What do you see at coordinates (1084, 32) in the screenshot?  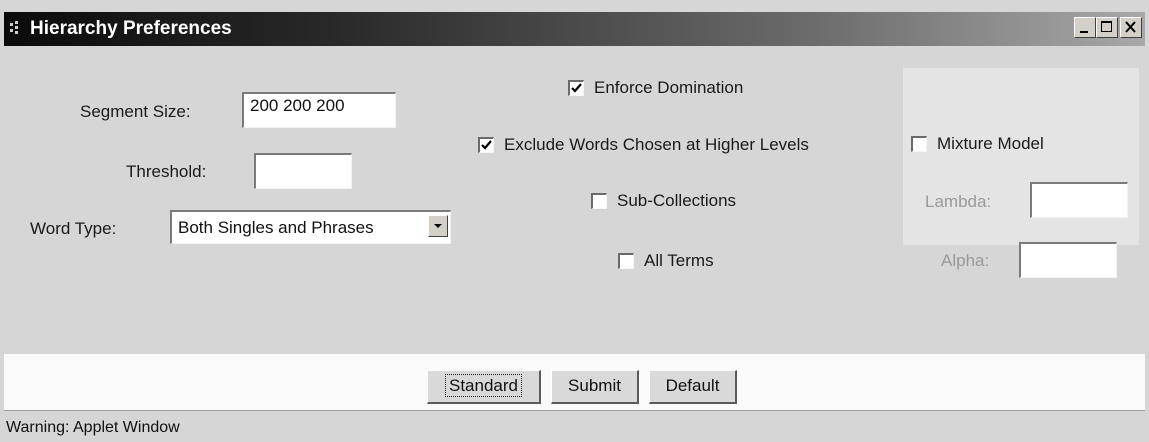 I see `minimize-icon` at bounding box center [1084, 32].